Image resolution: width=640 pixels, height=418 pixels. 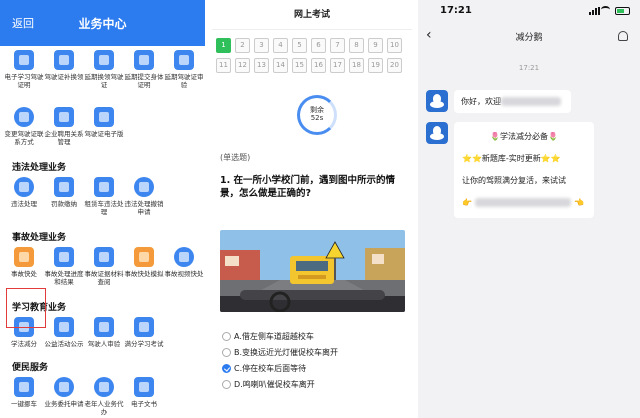 I want to click on radio-checked-icon, so click(x=226, y=368).